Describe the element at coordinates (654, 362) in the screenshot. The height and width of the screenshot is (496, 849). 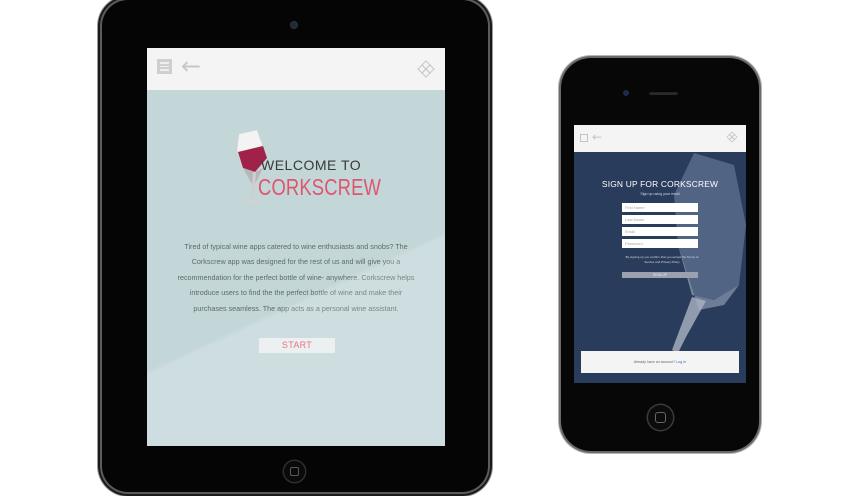
I see `login-prompt: Already have an account?` at that location.